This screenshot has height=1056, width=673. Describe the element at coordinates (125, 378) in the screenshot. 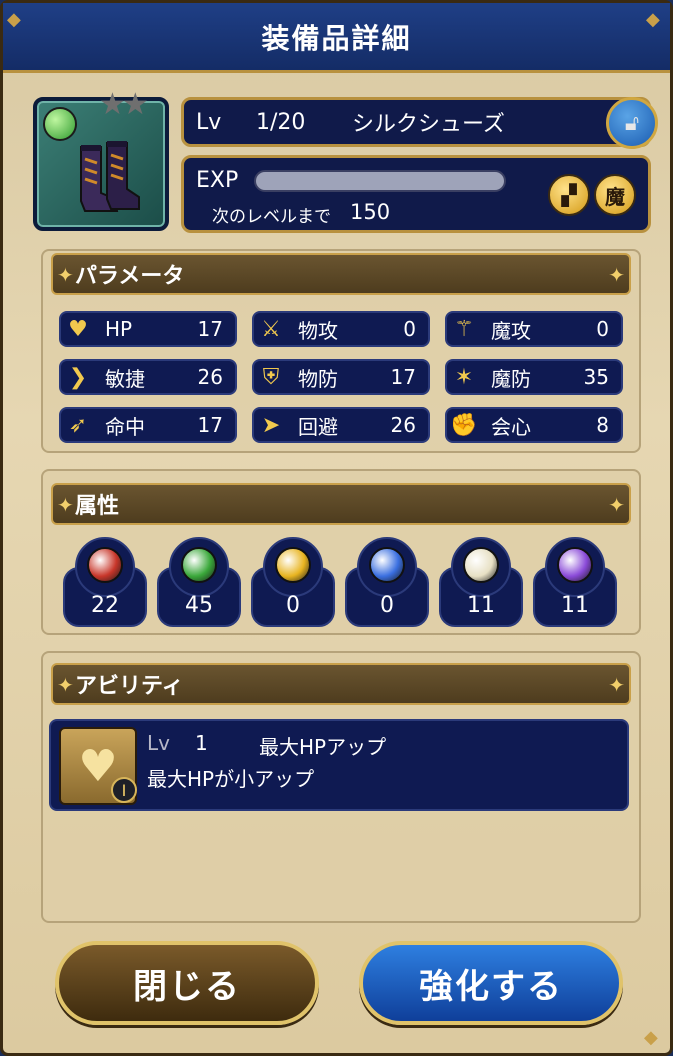

I see `param-label: 敏捷` at that location.